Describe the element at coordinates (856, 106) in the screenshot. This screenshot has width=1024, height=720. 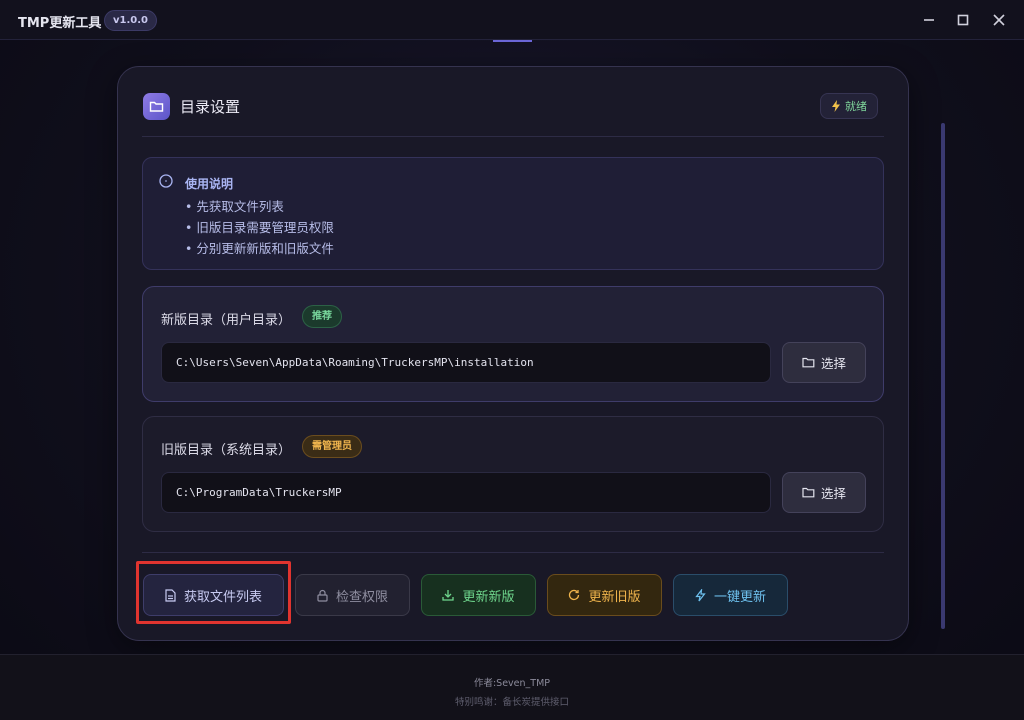
I see `status-text: 就绪` at that location.